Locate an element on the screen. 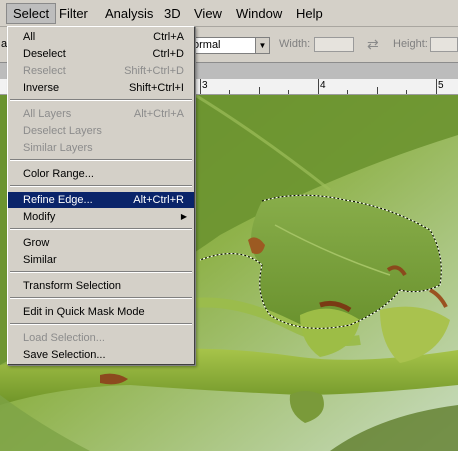 Image resolution: width=458 pixels, height=451 pixels. menu-item-label: Edit in Quick Mask Mode is located at coordinates (84, 312).